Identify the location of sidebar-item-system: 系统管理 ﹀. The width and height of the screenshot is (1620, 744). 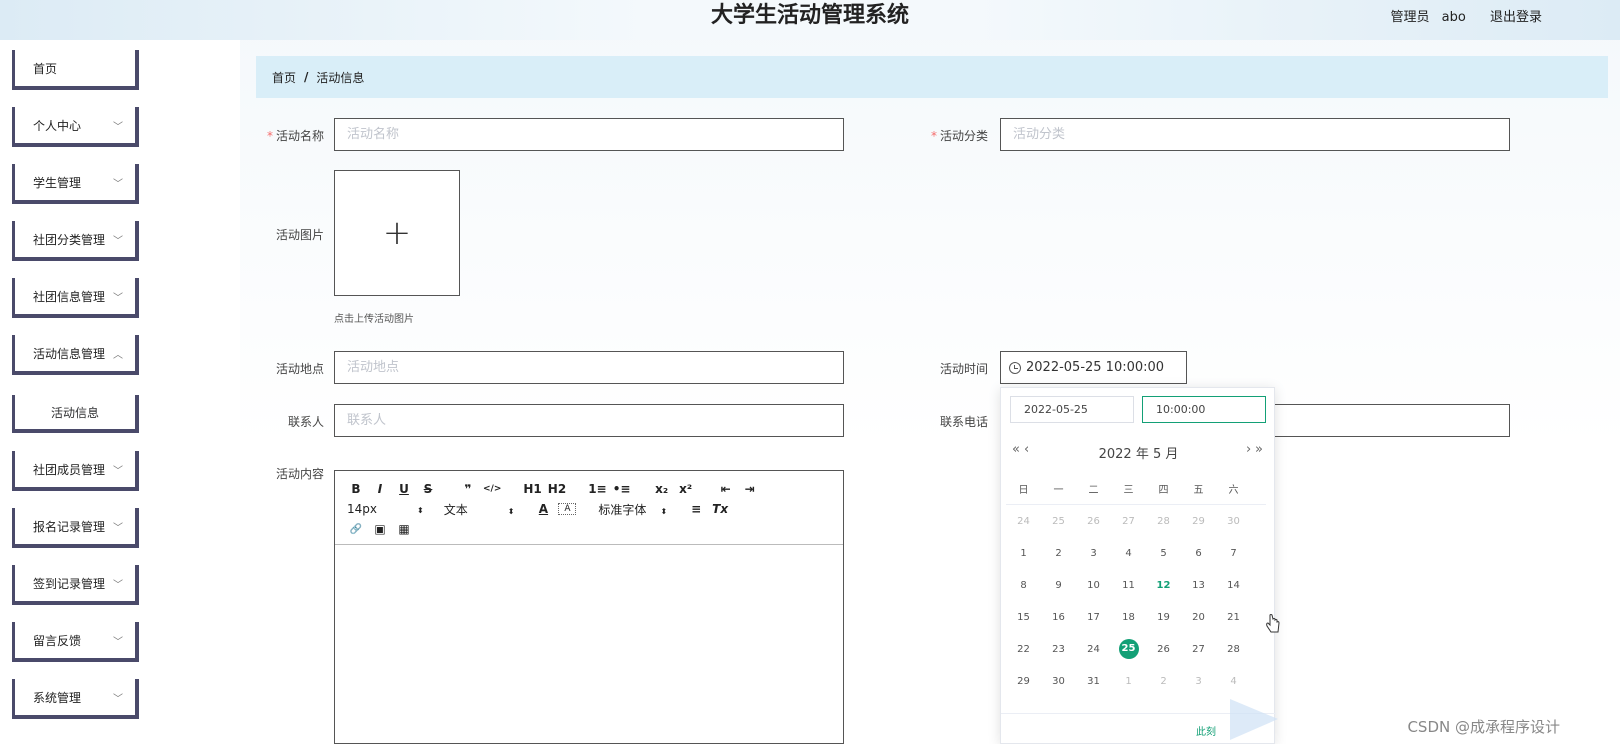
(75, 699).